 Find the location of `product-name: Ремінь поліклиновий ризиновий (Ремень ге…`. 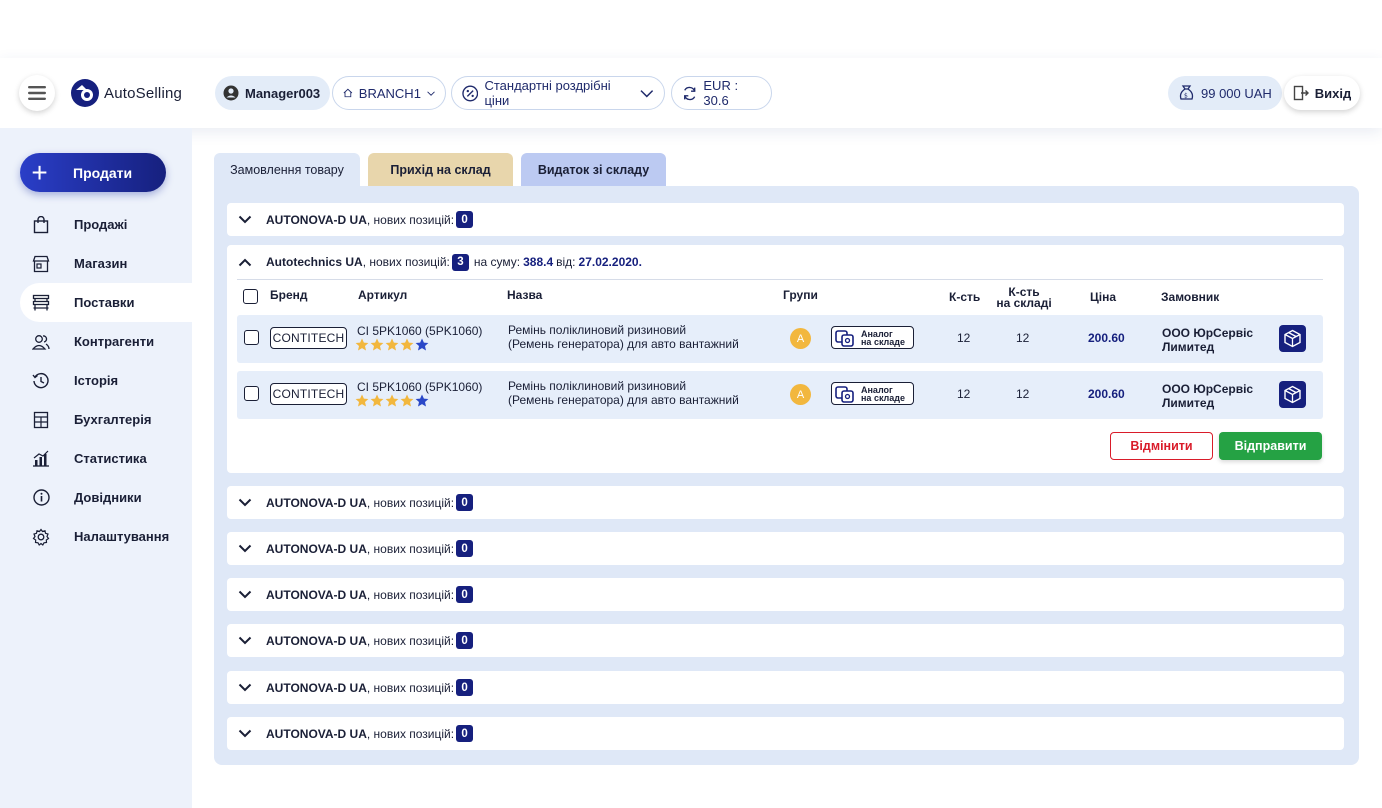

product-name: Ремінь поліклиновий ризиновий (Ремень ге… is located at coordinates (623, 393).